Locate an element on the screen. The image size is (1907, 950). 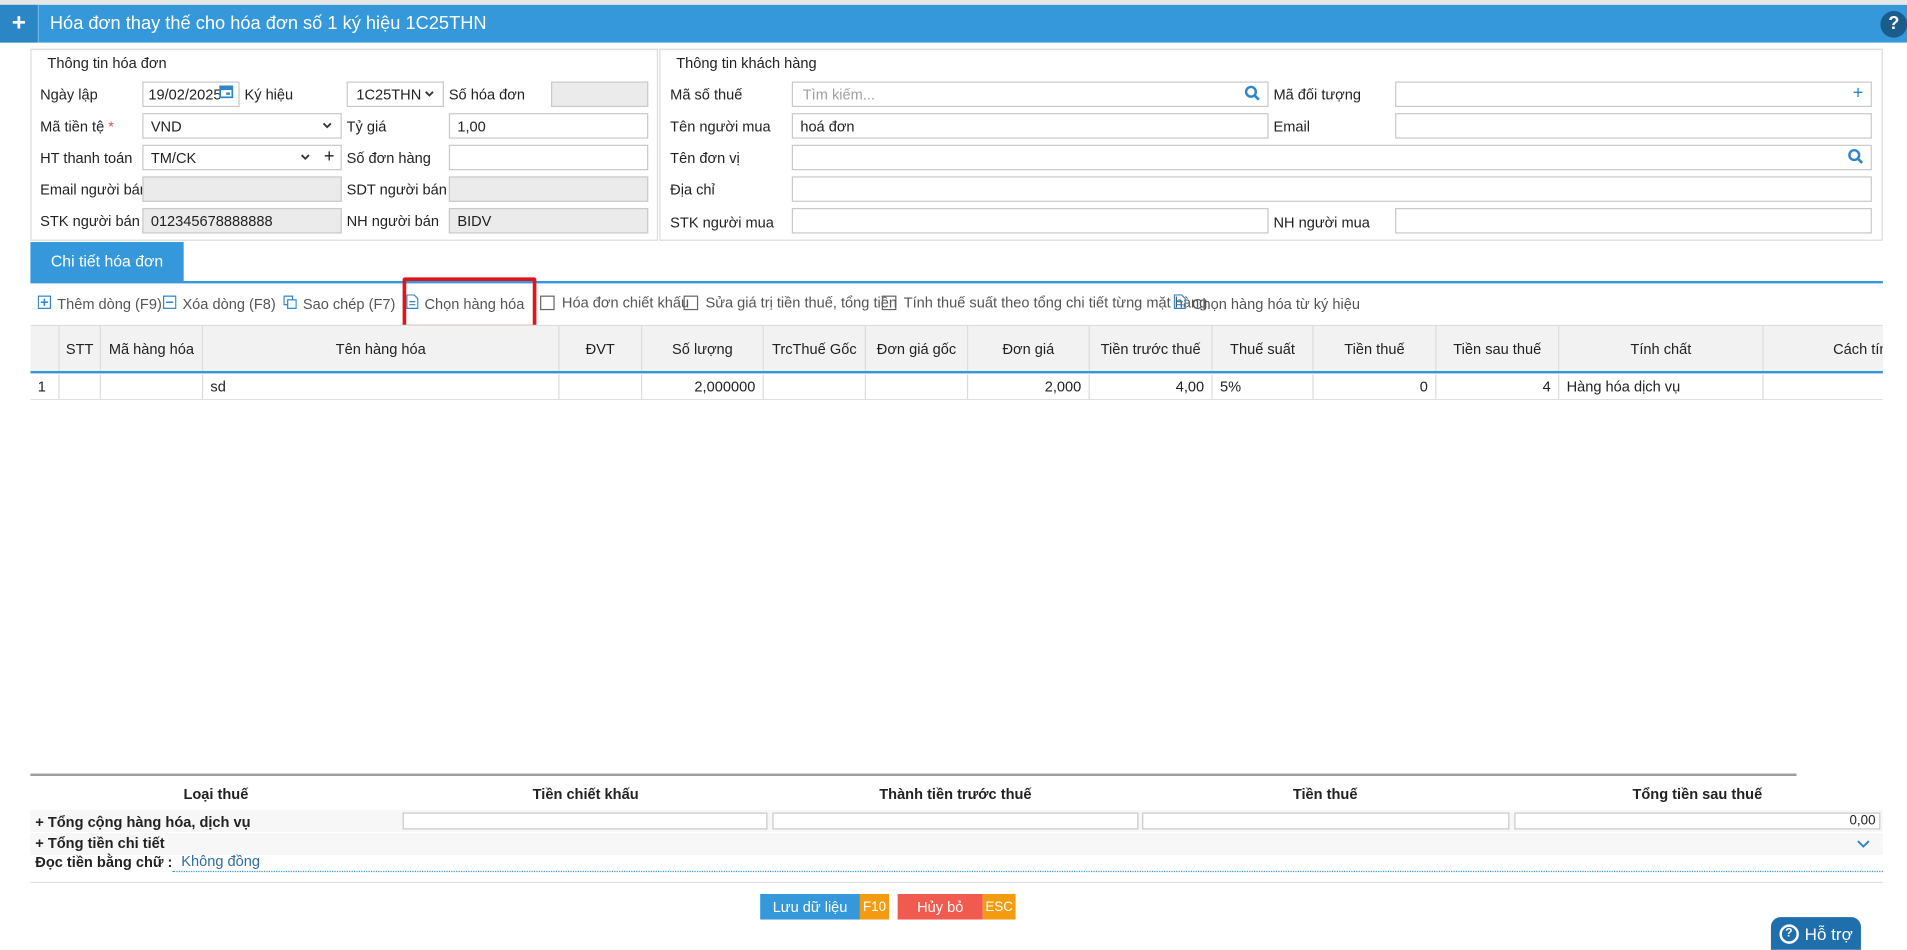
add-payment-icon: + is located at coordinates (329, 156).